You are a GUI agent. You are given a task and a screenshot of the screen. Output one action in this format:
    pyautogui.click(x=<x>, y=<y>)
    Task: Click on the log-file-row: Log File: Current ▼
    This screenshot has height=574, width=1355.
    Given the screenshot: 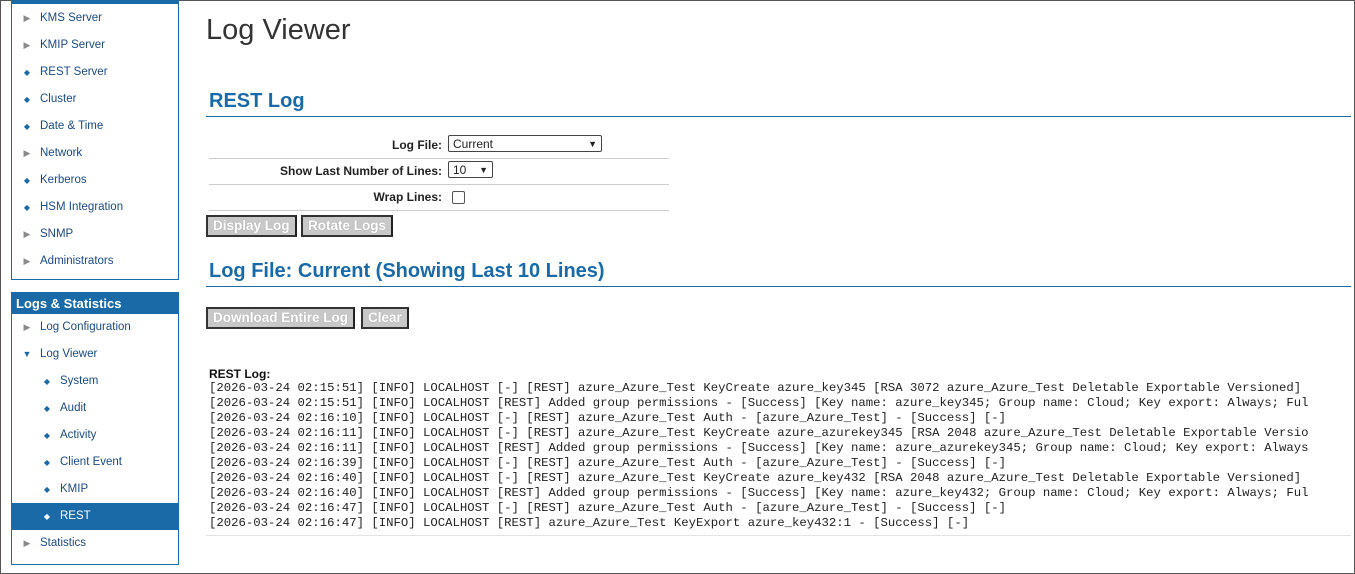 What is the action you would take?
    pyautogui.click(x=439, y=145)
    